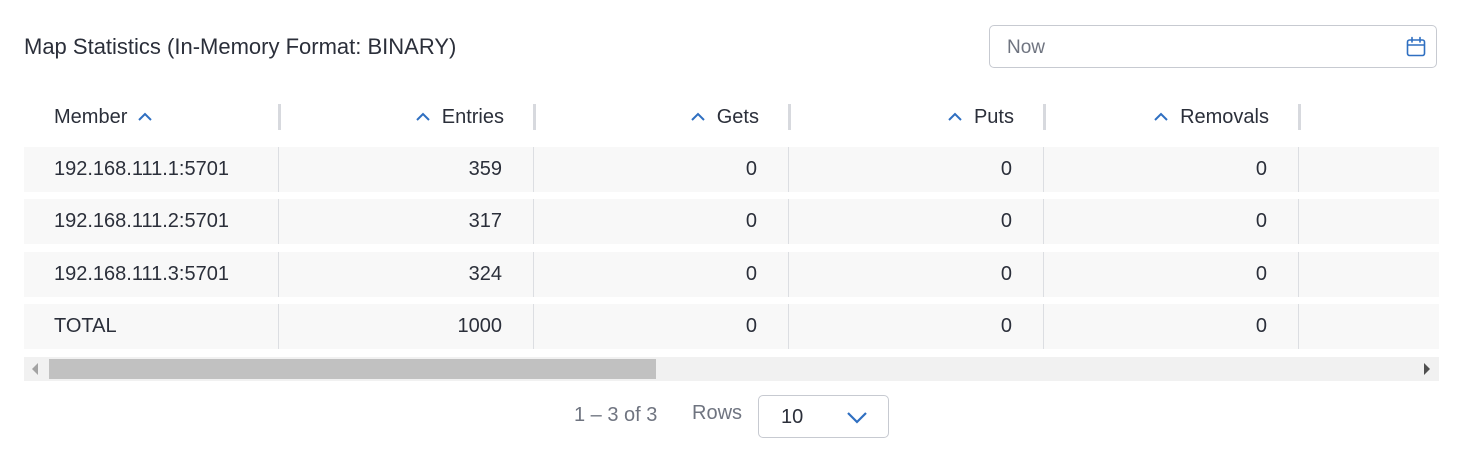 The image size is (1470, 466). What do you see at coordinates (141, 169) in the screenshot?
I see `cell-member: 192.168.111.1:5701` at bounding box center [141, 169].